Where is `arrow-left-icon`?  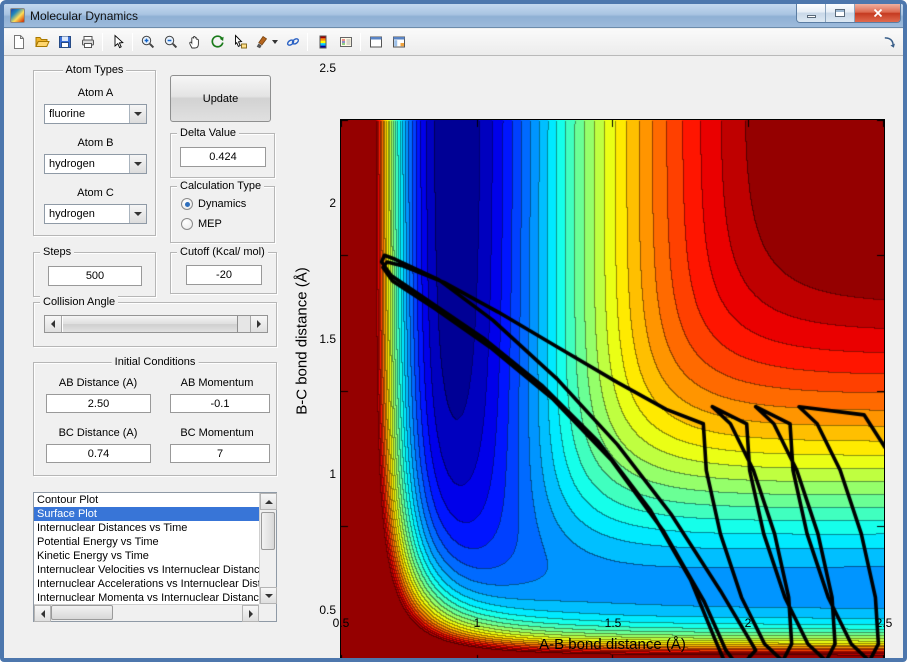 arrow-left-icon is located at coordinates (53, 324).